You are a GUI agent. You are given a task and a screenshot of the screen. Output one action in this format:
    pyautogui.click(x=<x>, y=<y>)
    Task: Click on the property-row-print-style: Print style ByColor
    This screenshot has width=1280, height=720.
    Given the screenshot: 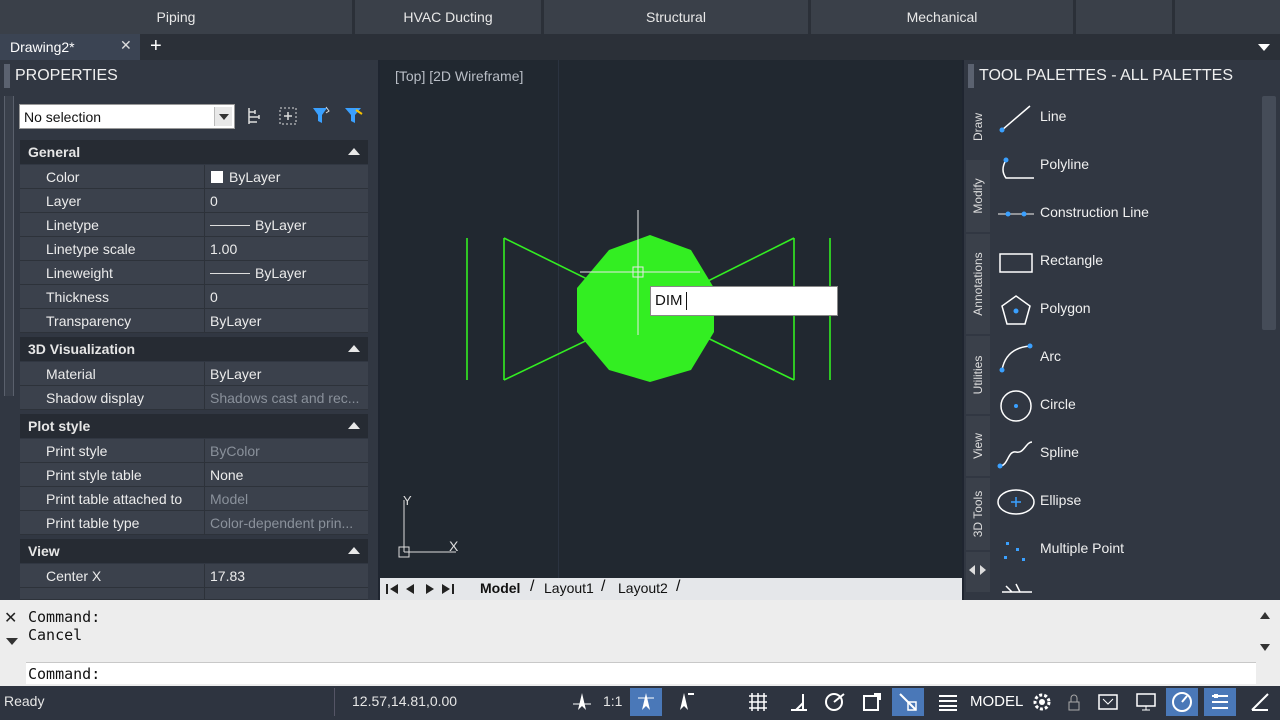 What is the action you would take?
    pyautogui.click(x=194, y=451)
    